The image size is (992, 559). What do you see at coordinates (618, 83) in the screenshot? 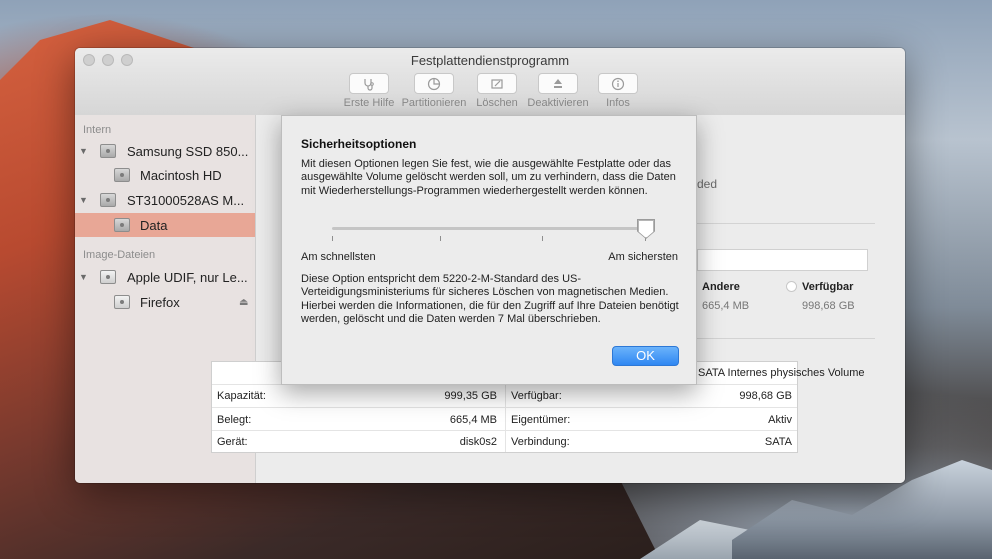
I see `info-icon` at bounding box center [618, 83].